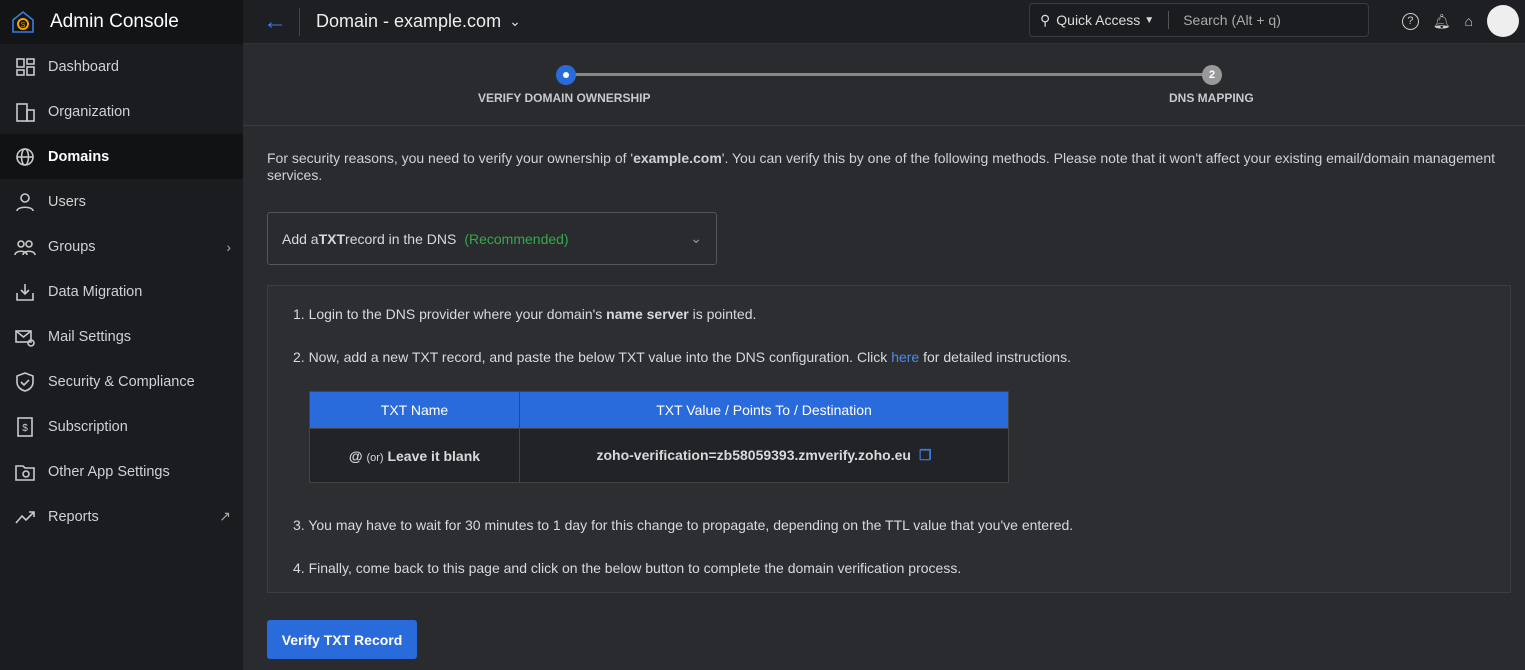 The width and height of the screenshot is (1525, 670). I want to click on sidebar-item-subscription: $ Subscription, so click(121, 426).